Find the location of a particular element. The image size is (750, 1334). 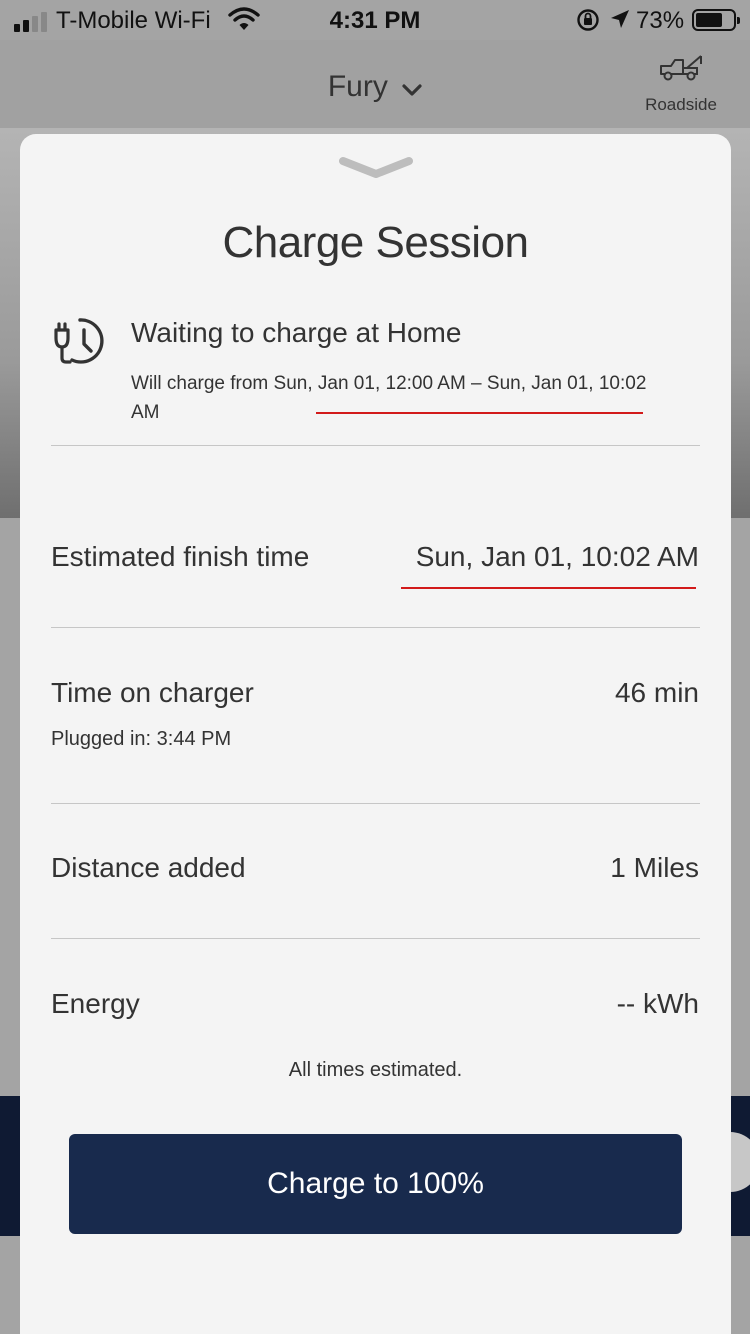

sheet-dismiss-handle-icon is located at coordinates (376, 171).